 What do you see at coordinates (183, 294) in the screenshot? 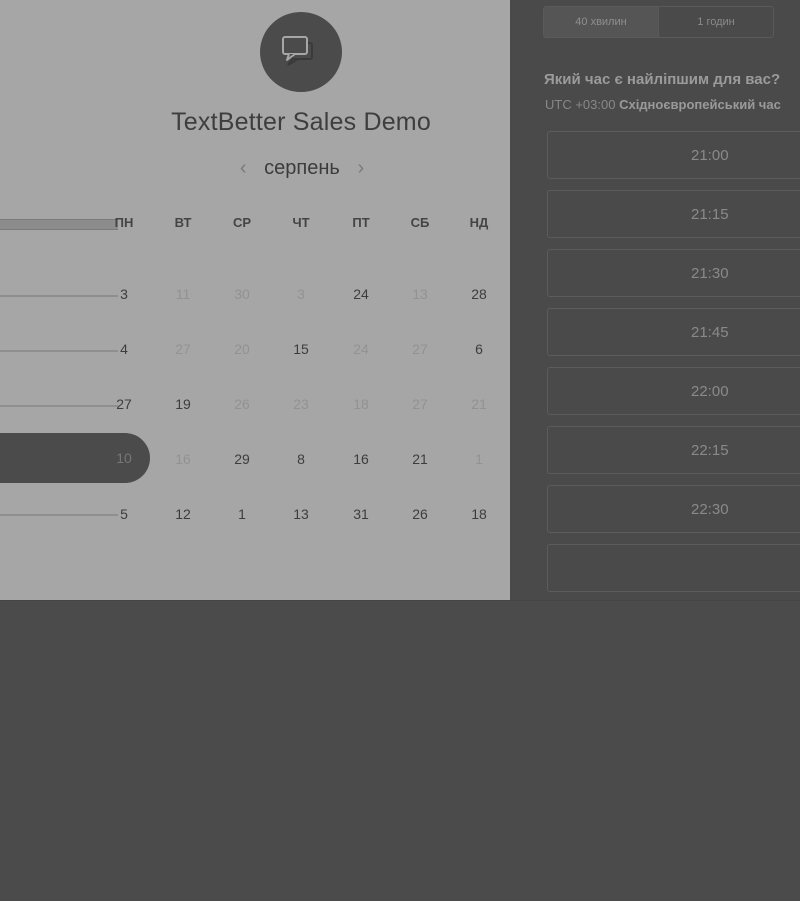
I see `calendar-day: 11` at bounding box center [183, 294].